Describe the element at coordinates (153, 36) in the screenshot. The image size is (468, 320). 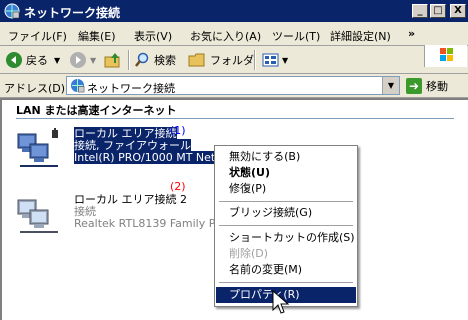
I see `menu-view: 表示(V)` at that location.